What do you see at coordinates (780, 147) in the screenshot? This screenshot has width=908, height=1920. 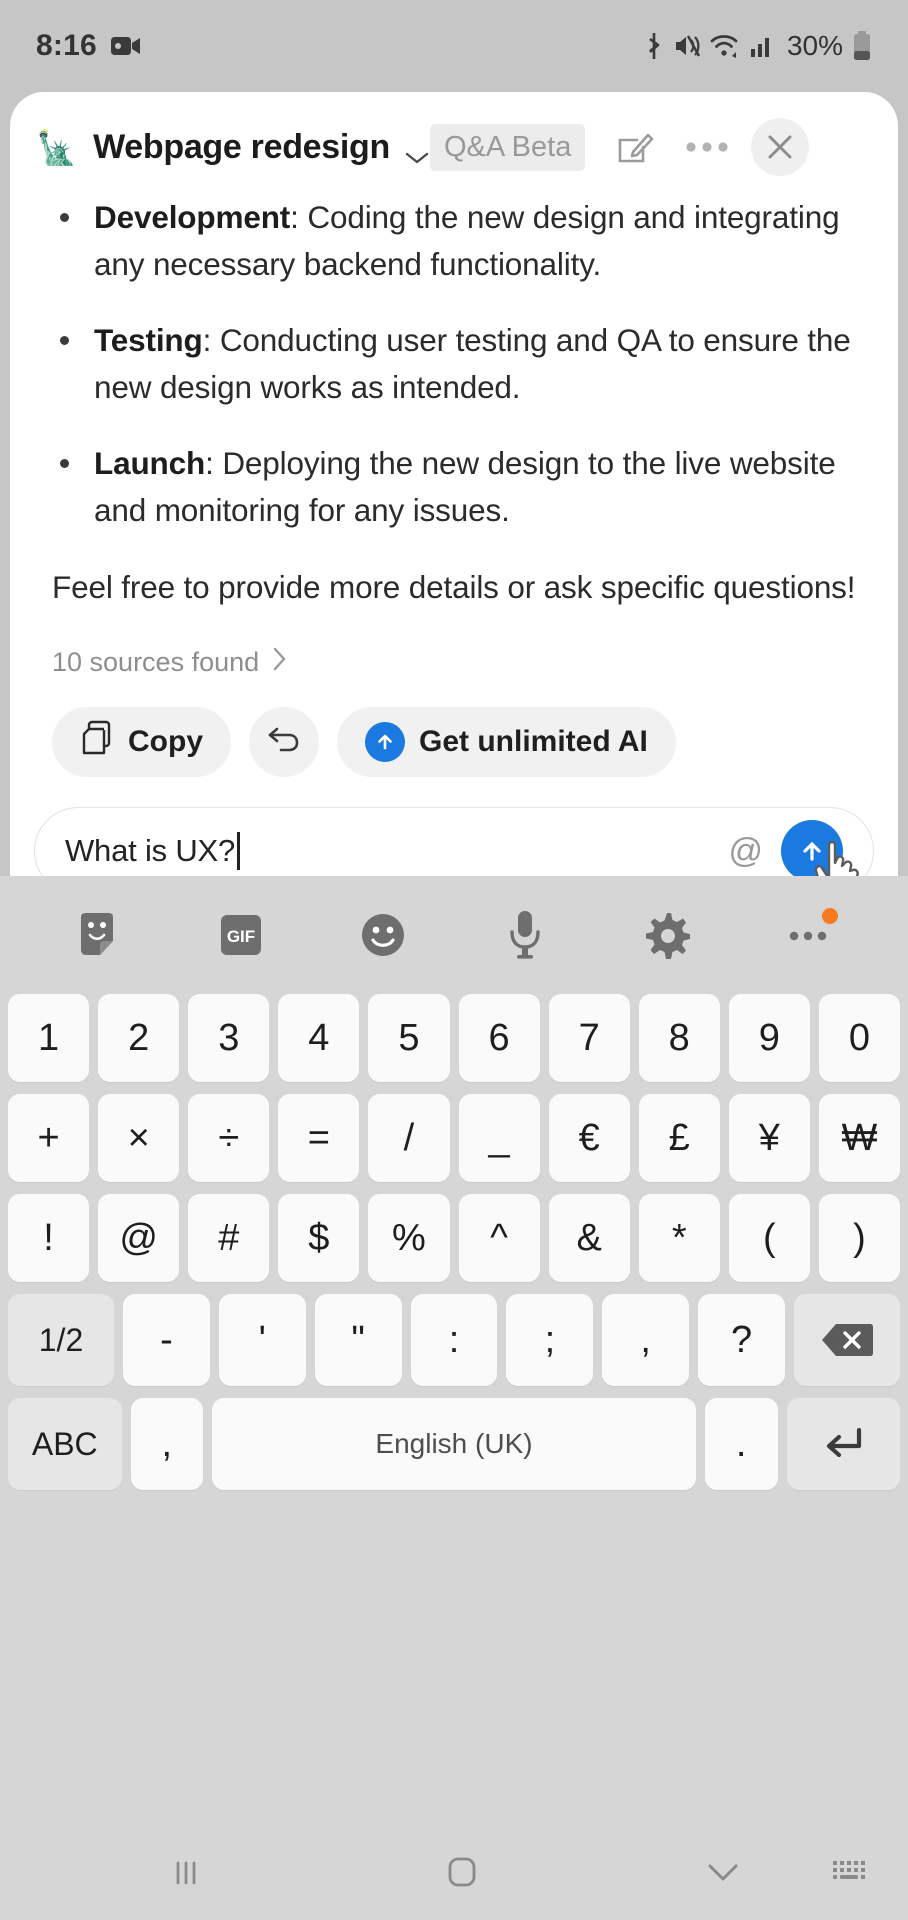 I see `close-icon` at bounding box center [780, 147].